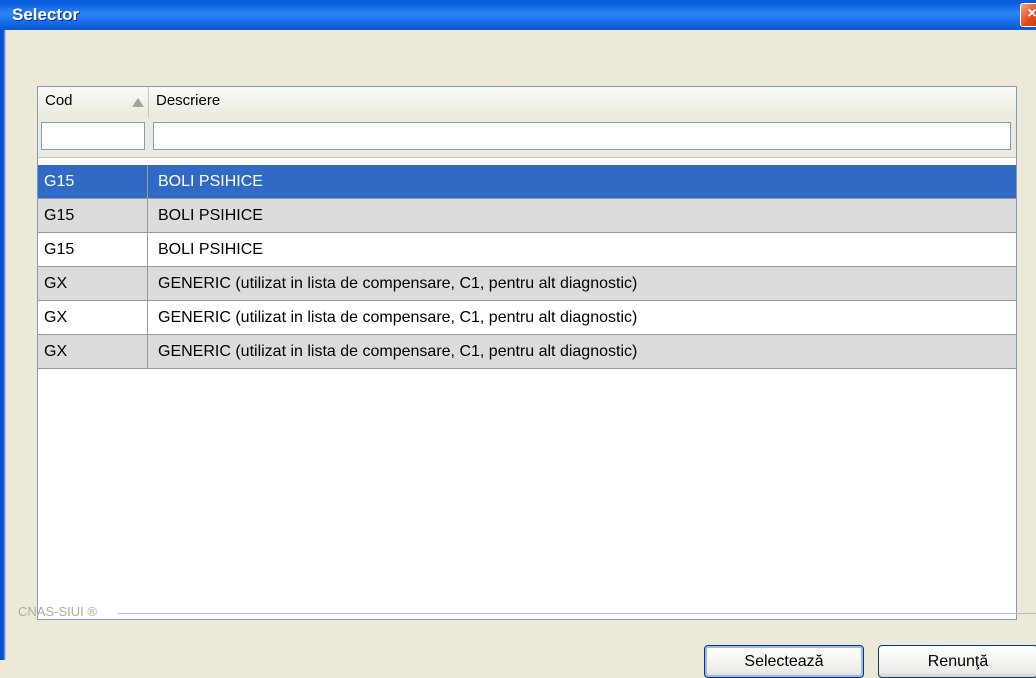 The image size is (1036, 678). I want to click on column-header-descriere: Descriere, so click(582, 102).